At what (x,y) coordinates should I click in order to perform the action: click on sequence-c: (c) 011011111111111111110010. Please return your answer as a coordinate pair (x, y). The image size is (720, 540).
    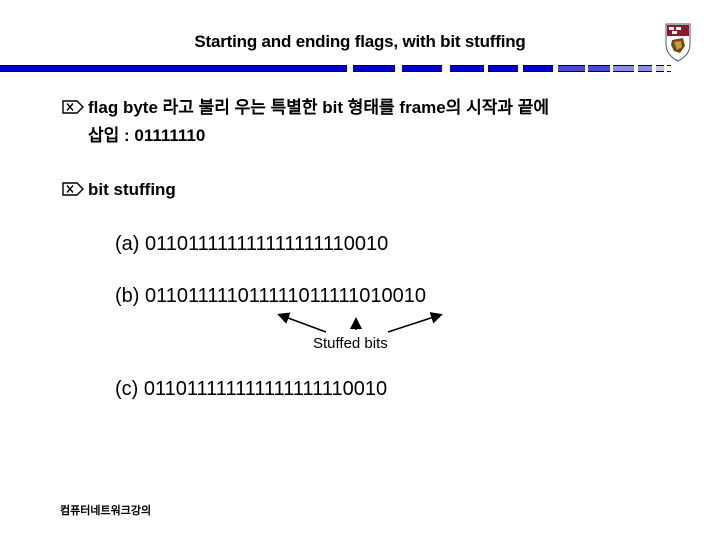
    Looking at the image, I should click on (251, 389).